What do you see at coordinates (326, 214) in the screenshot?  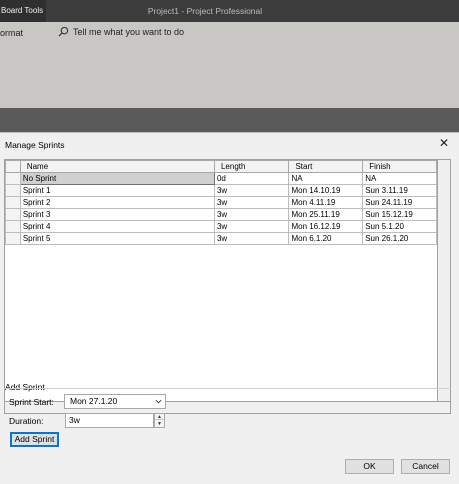 I see `cell-start: Mon 25.11.19` at bounding box center [326, 214].